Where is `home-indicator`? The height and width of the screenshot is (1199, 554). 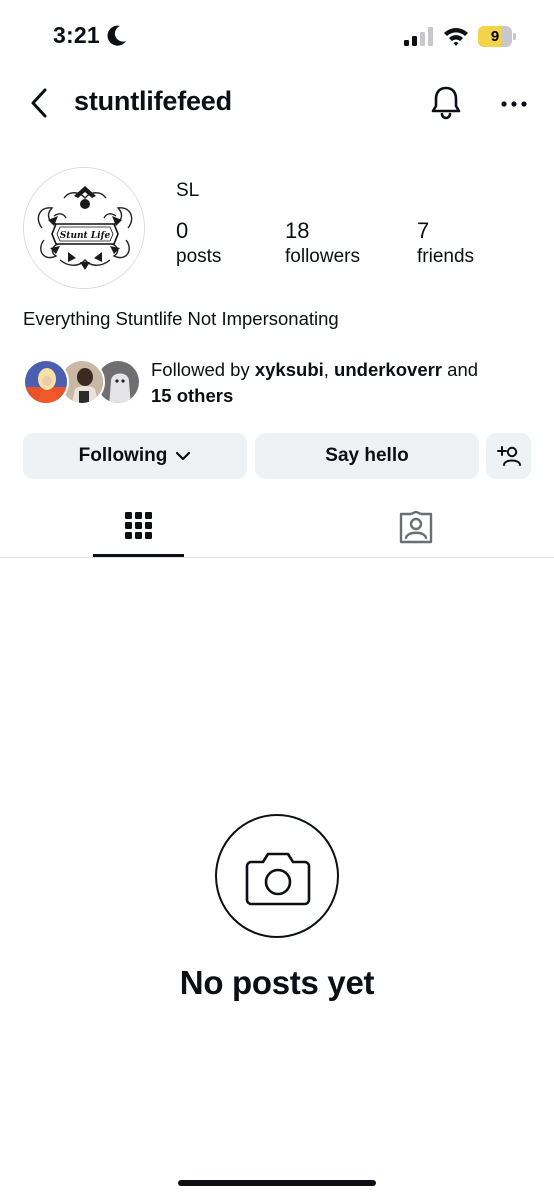 home-indicator is located at coordinates (277, 1183).